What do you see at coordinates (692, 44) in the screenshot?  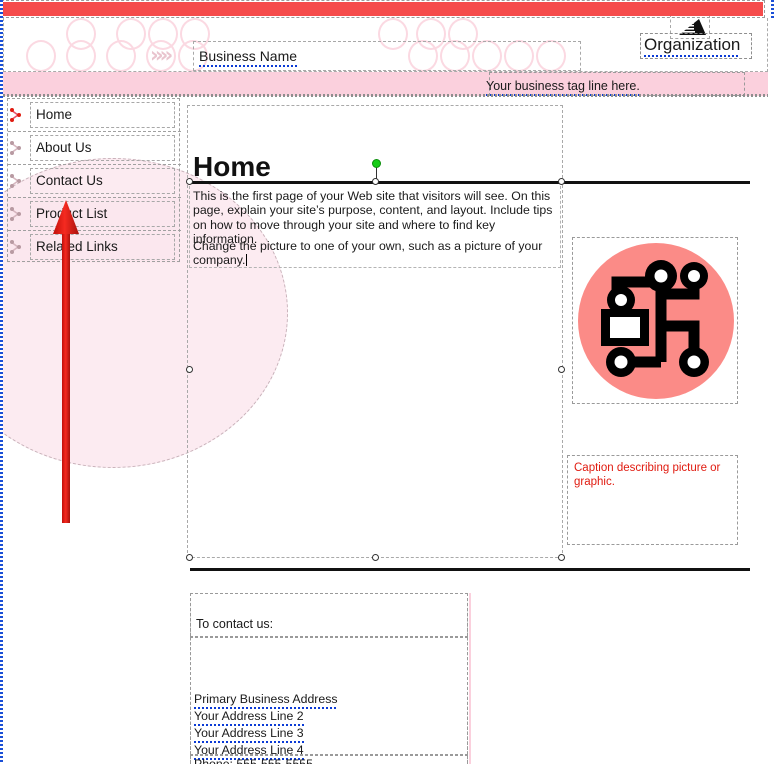 I see `organization-name-text: Organization` at bounding box center [692, 44].